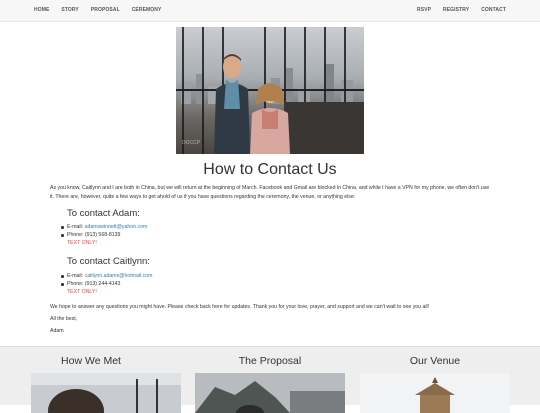  What do you see at coordinates (105, 10) in the screenshot?
I see `nav-proposal-link: PROPOSAL` at bounding box center [105, 10].